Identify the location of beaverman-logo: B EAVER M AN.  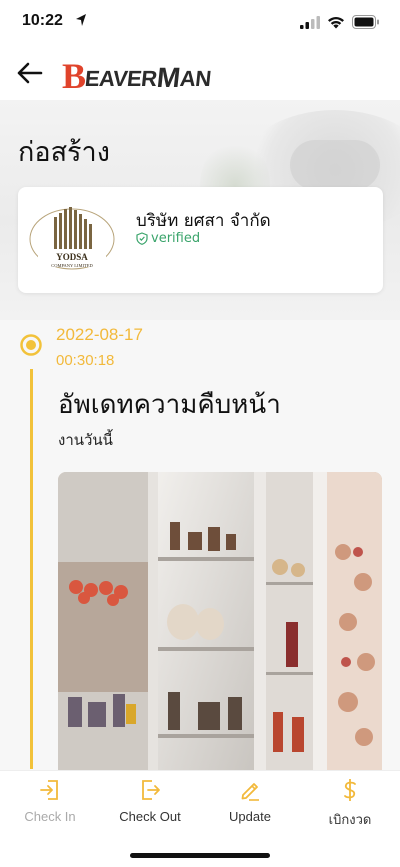
(137, 74).